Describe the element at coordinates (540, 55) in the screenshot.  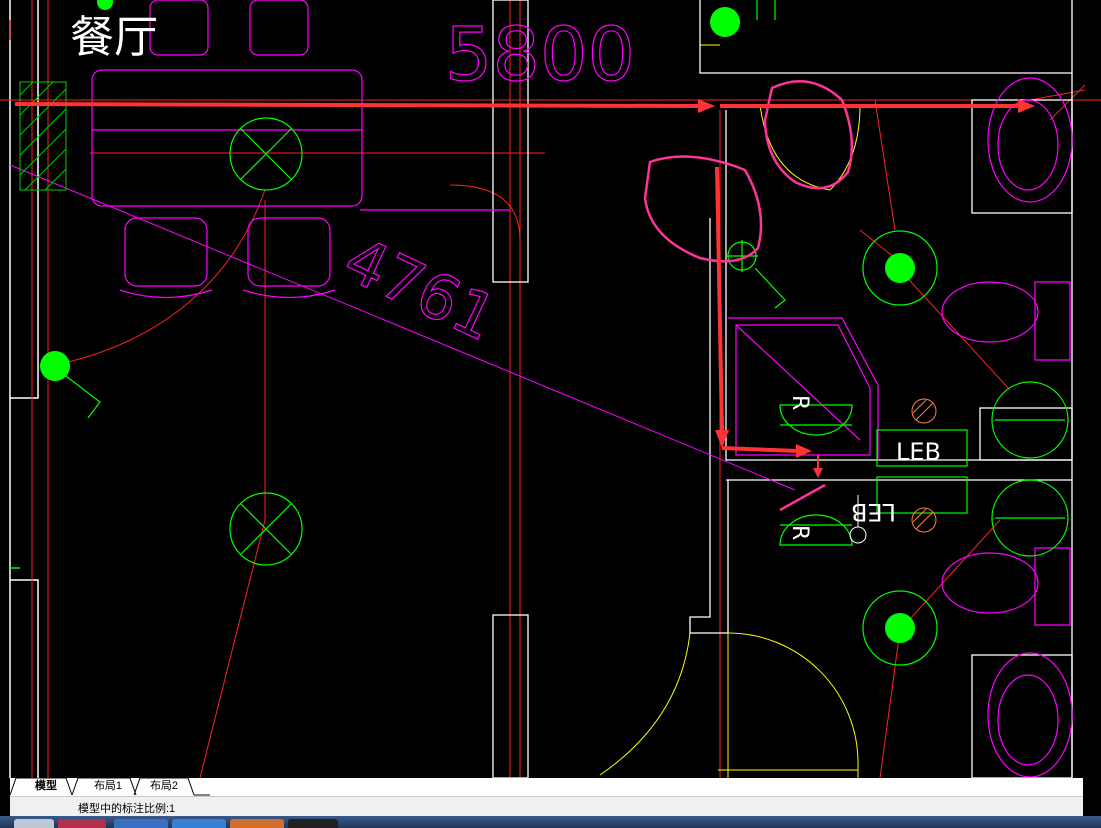
I see `dimension-top: 5800` at that location.